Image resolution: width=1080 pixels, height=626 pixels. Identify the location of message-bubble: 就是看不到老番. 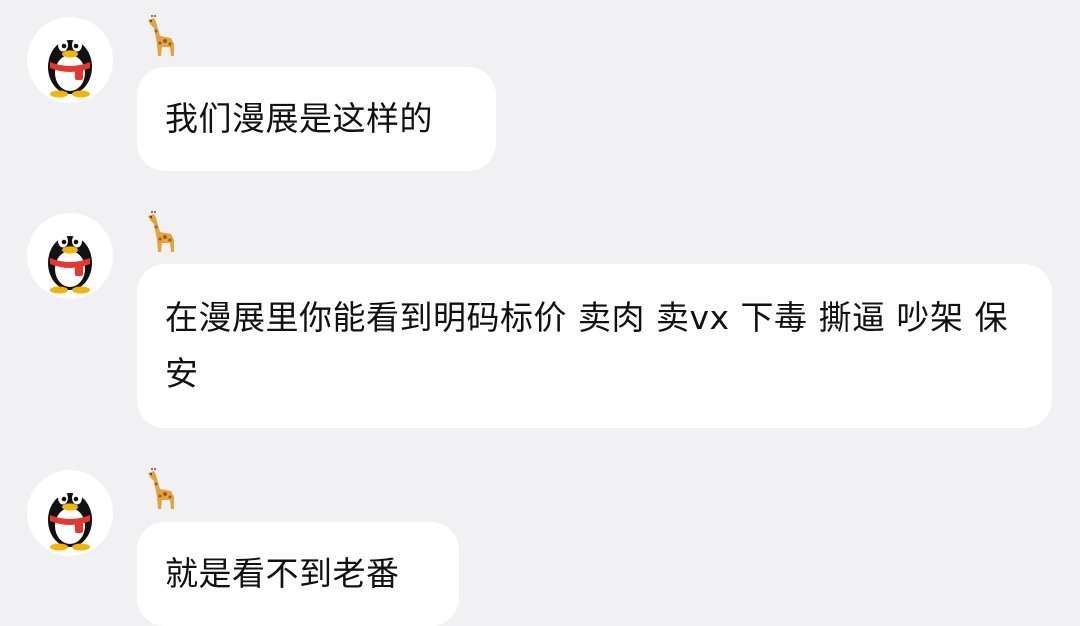
(298, 574).